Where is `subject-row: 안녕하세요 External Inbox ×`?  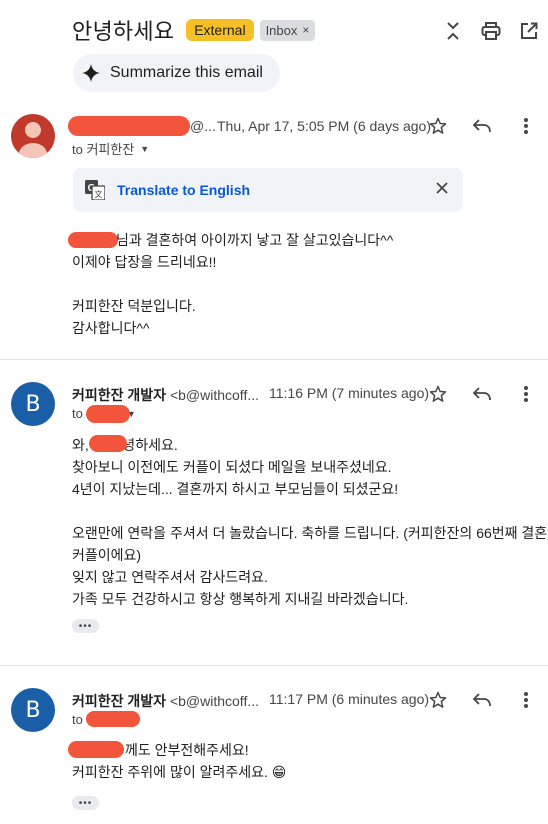 subject-row: 안녕하세요 External Inbox × is located at coordinates (194, 30).